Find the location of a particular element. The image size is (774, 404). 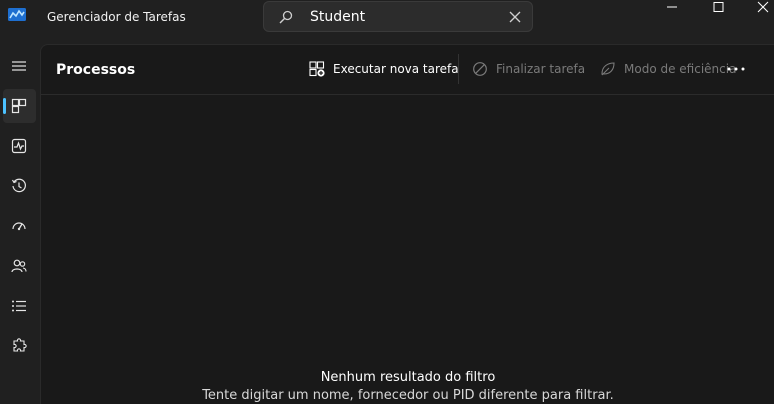

title-bar: Gerenciador de Tarefas is located at coordinates (387, 19).